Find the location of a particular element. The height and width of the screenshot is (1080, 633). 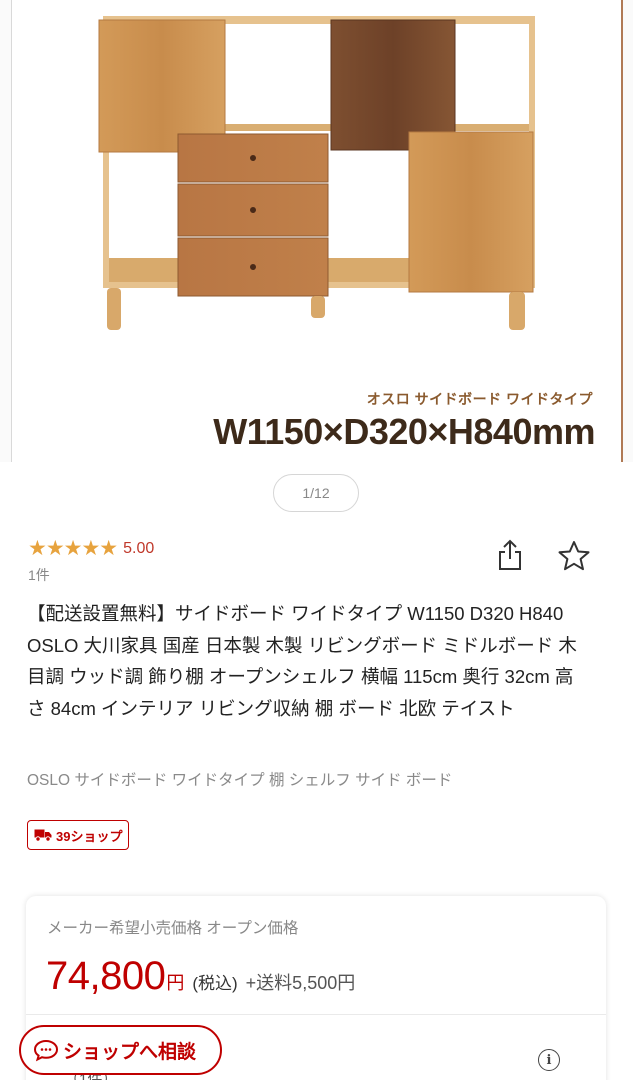

msrp-label: メーカー希望小売価格 オープン価格 is located at coordinates (173, 928).